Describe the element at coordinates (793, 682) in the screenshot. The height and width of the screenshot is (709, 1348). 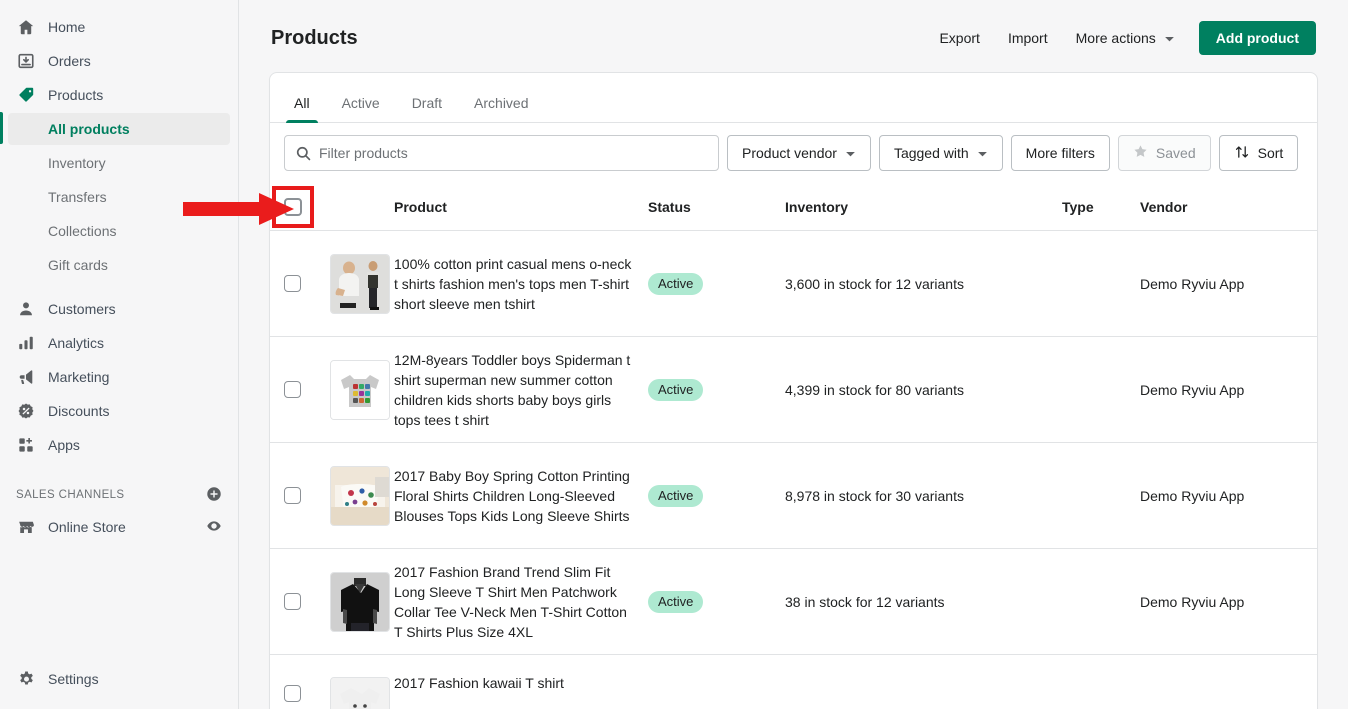
I see `table-row: 2017 Fashion kawaii T shirt` at that location.